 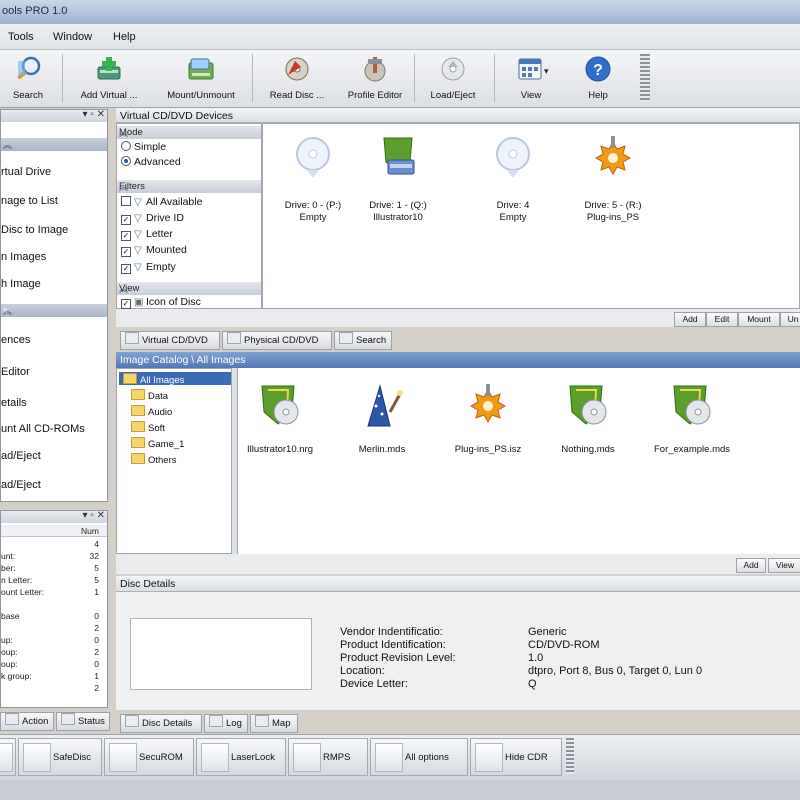 What do you see at coordinates (51, 664) in the screenshot?
I see `table-row: oup: 0` at bounding box center [51, 664].